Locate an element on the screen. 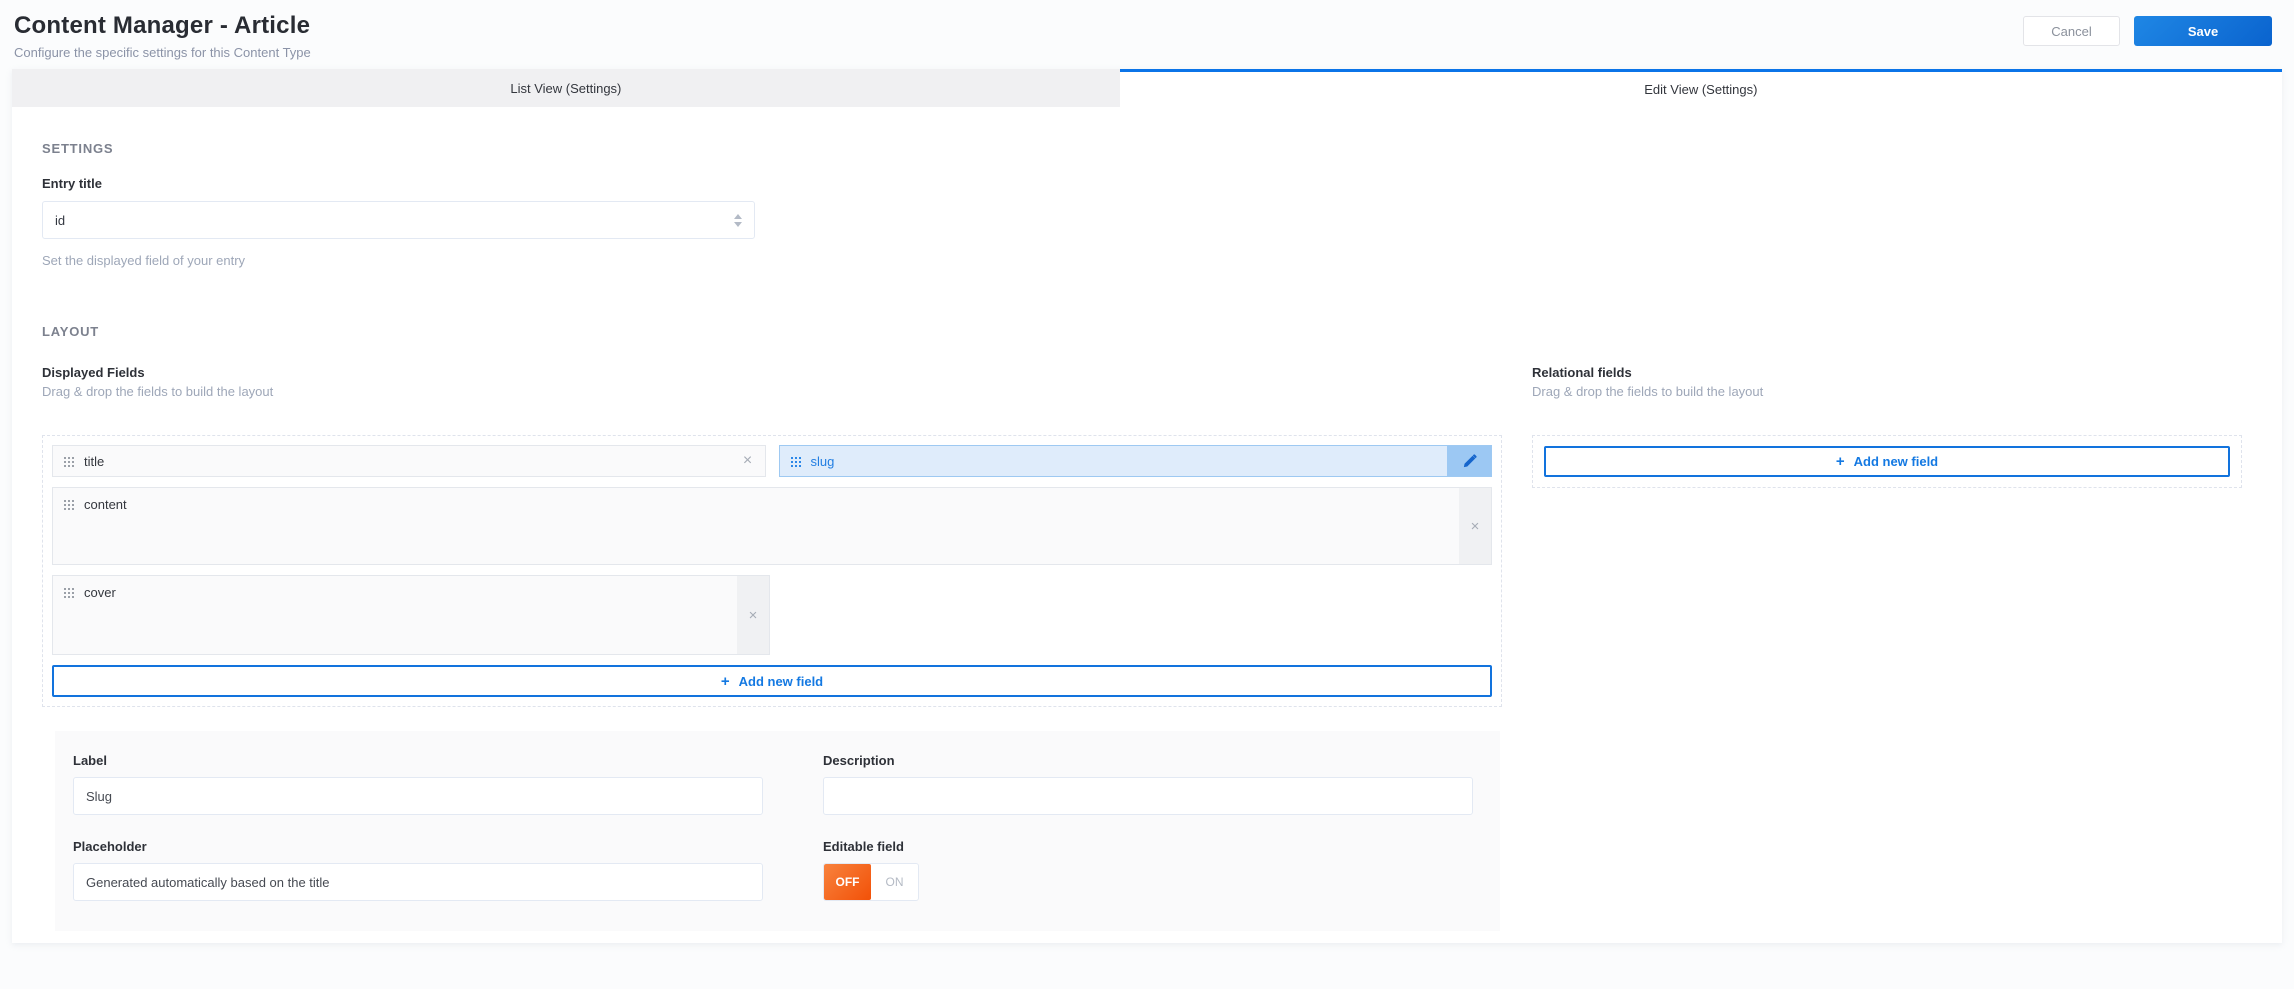  relational-fields-dropzone: + Add new field is located at coordinates (1887, 461).